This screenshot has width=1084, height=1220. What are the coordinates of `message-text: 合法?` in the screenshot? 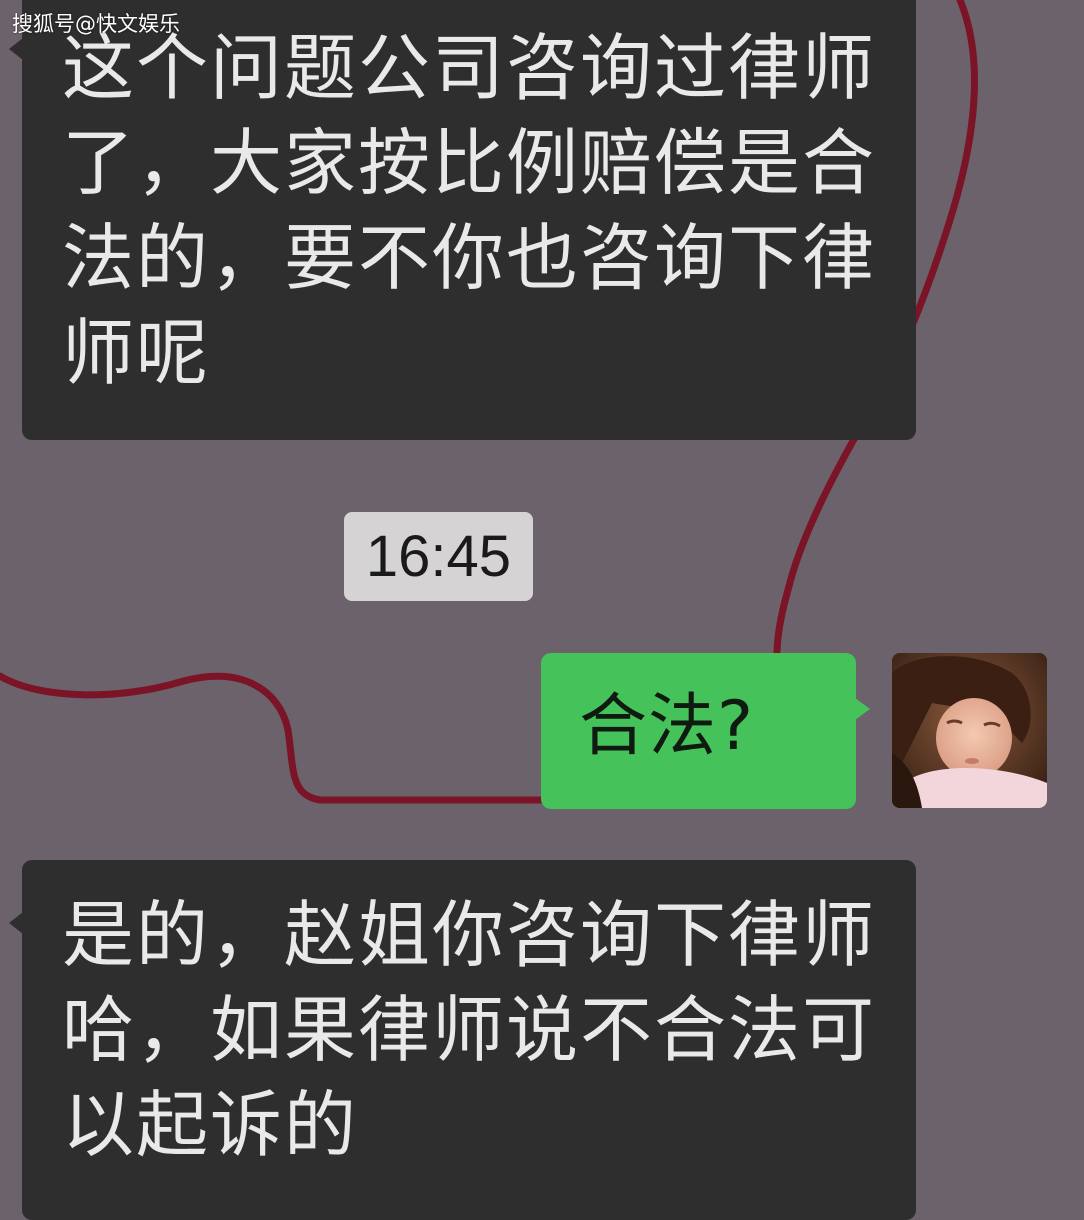 It's located at (667, 726).